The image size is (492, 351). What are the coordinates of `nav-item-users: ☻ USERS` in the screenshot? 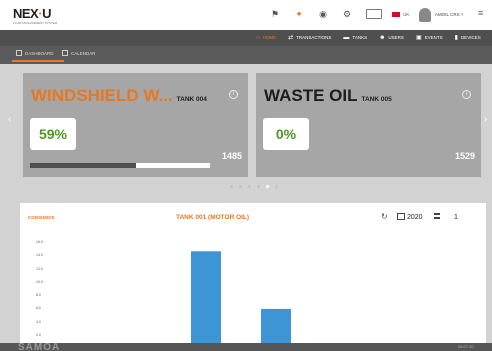 It's located at (391, 37).